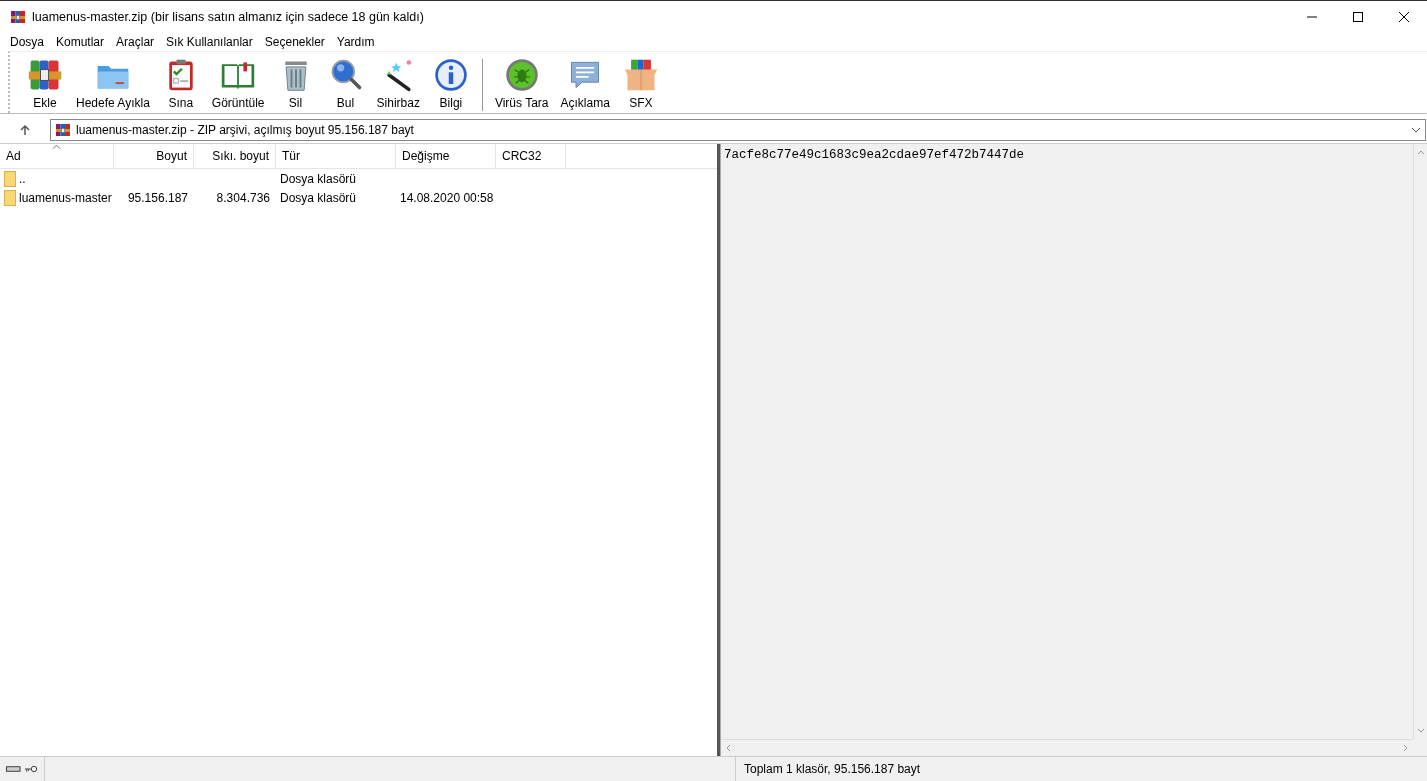  What do you see at coordinates (1358, 16) in the screenshot?
I see `maximize-icon` at bounding box center [1358, 16].